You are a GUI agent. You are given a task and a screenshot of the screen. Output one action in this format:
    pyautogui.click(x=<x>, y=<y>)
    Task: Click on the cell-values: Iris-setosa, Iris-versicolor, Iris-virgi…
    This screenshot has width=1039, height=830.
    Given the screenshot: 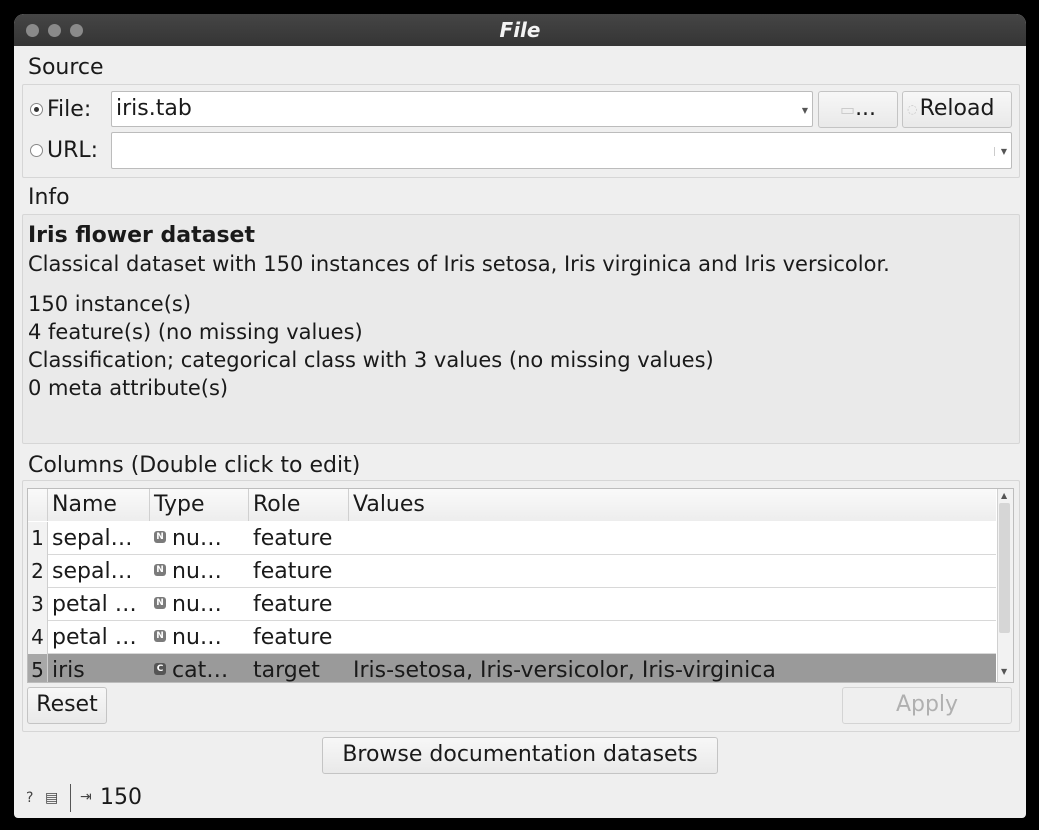 What is the action you would take?
    pyautogui.click(x=672, y=668)
    